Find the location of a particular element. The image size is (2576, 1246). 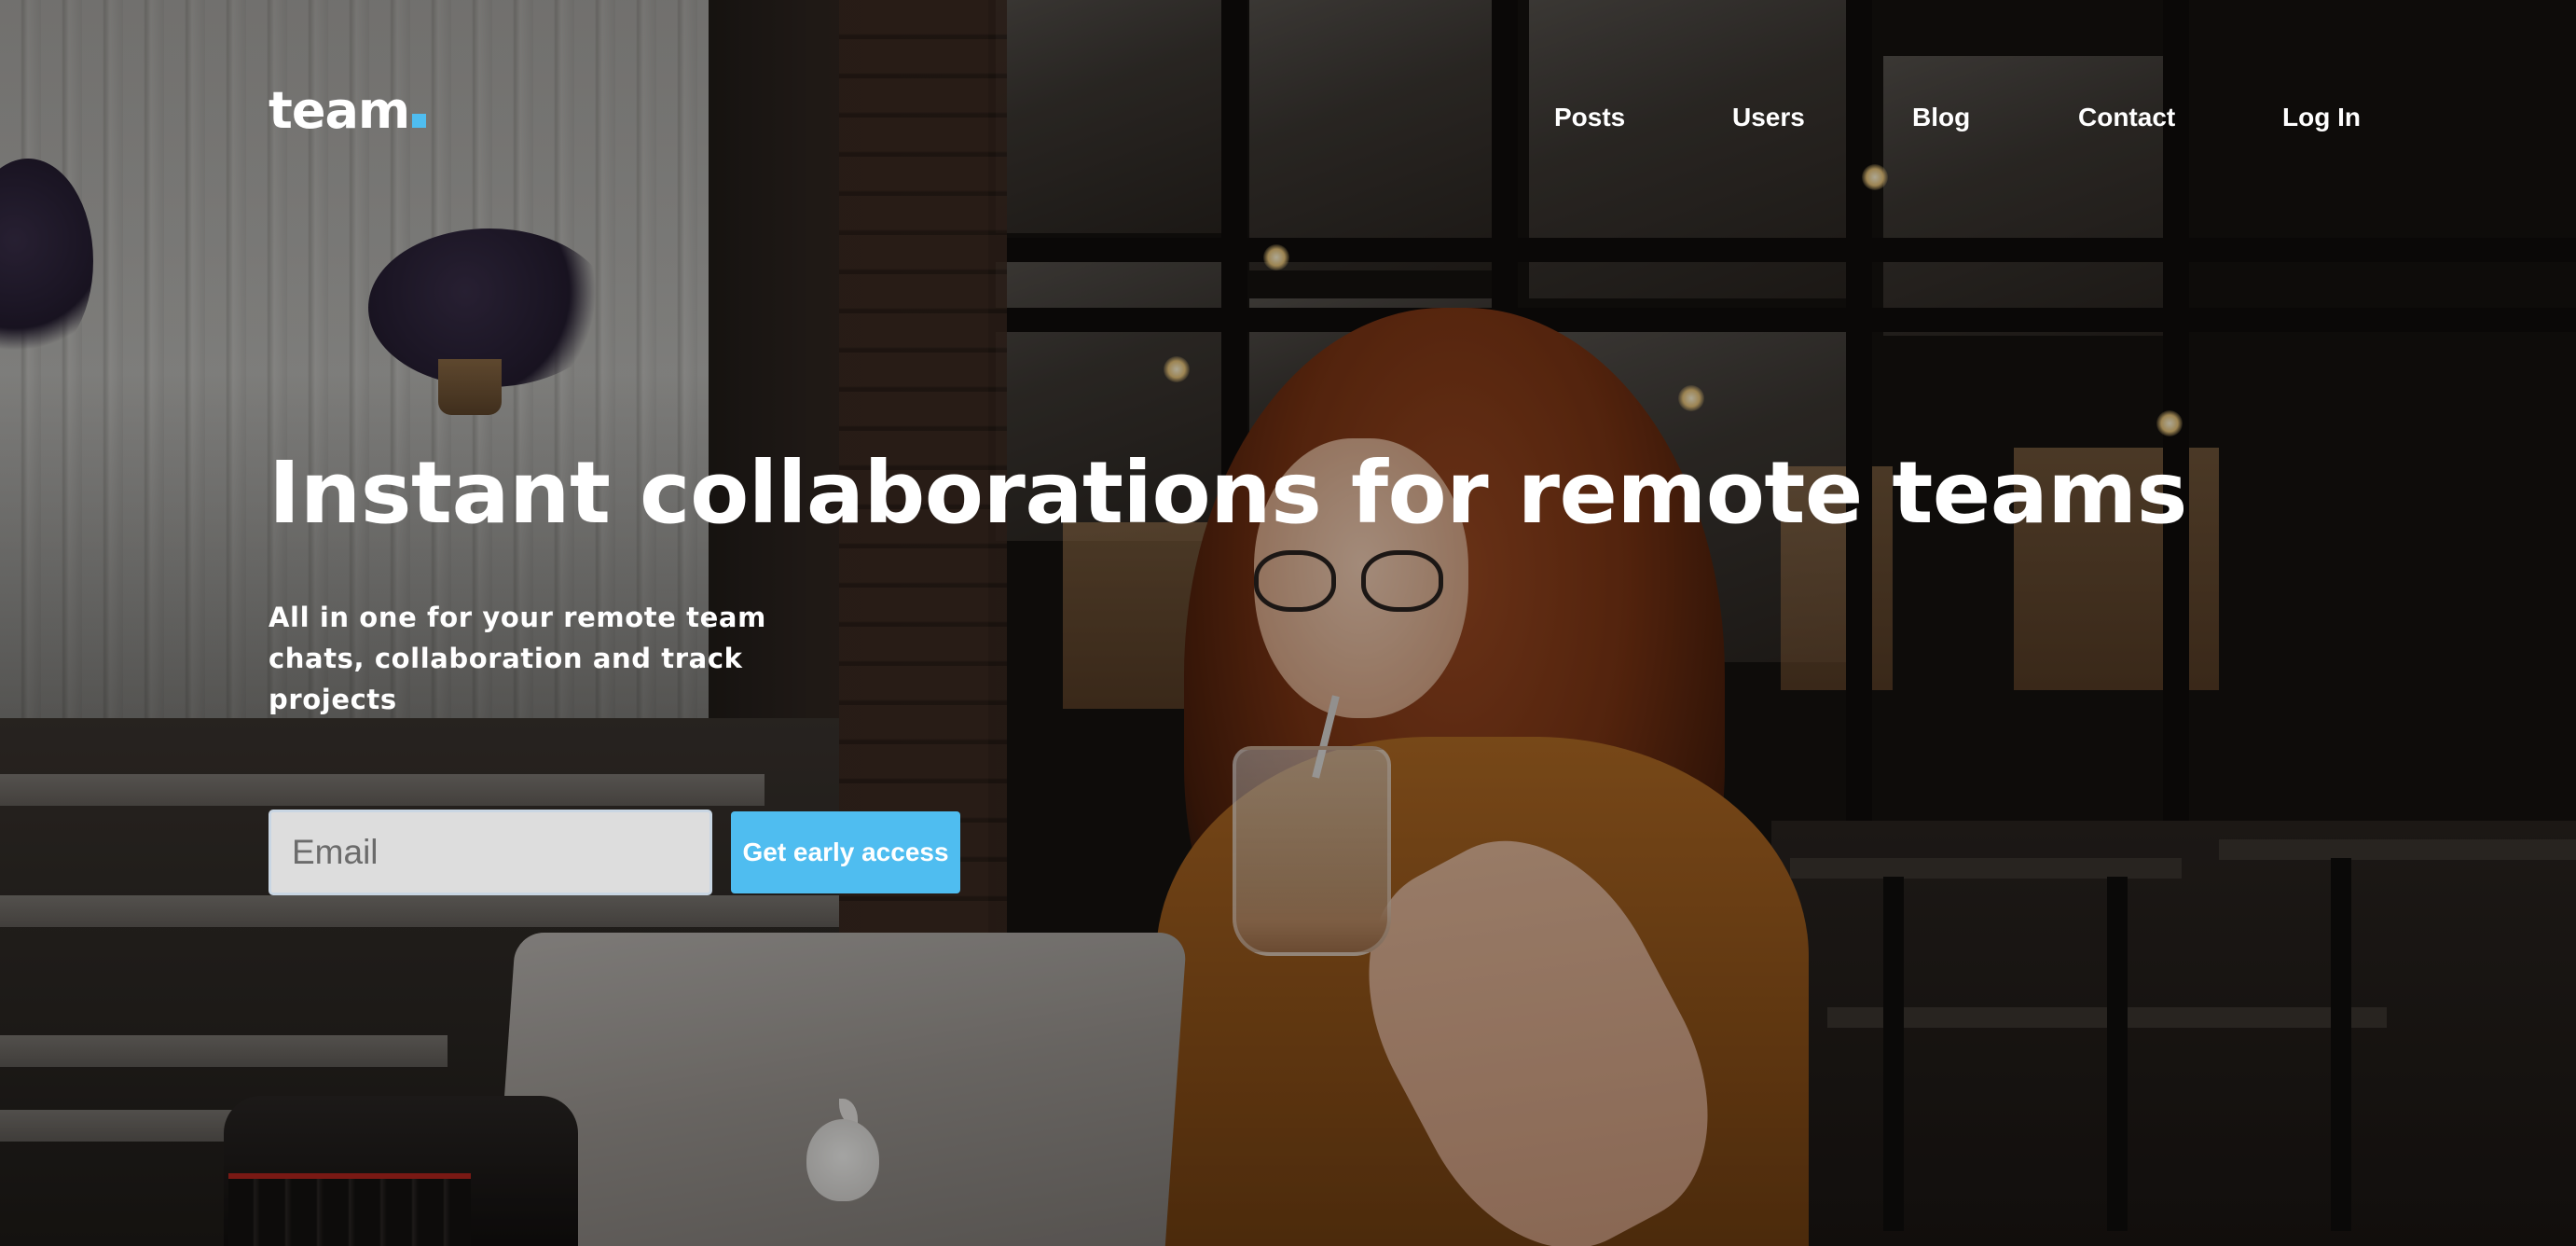

nav-link-blog: Blog is located at coordinates (1941, 118).